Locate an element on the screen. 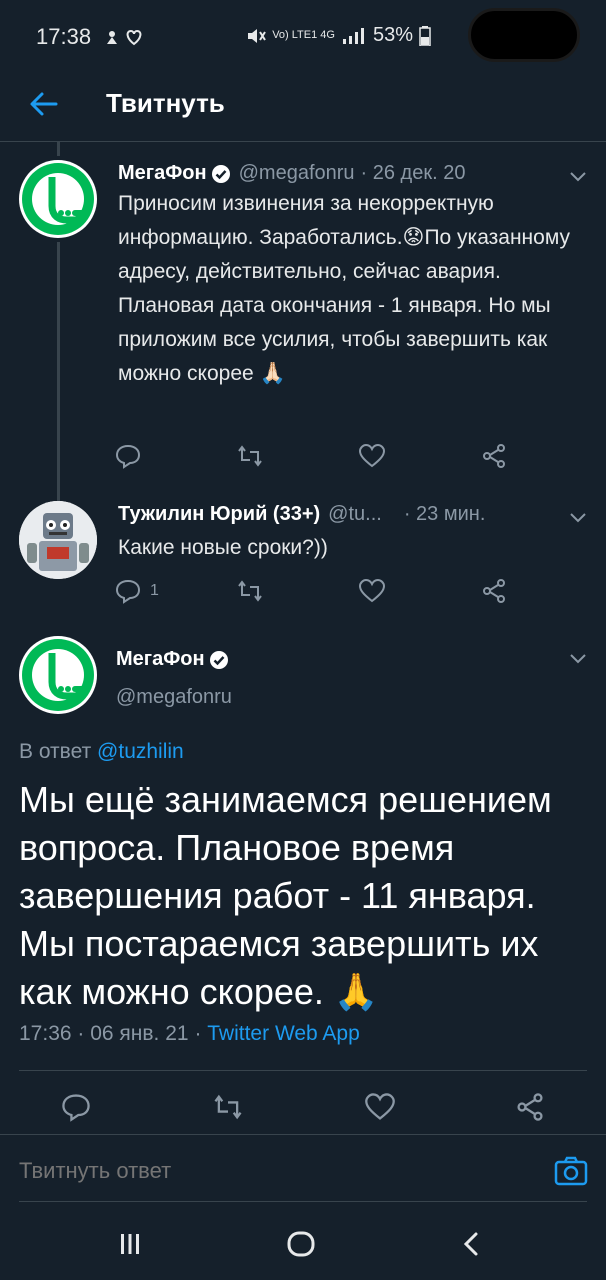  status-notification-icons is located at coordinates (124, 37).